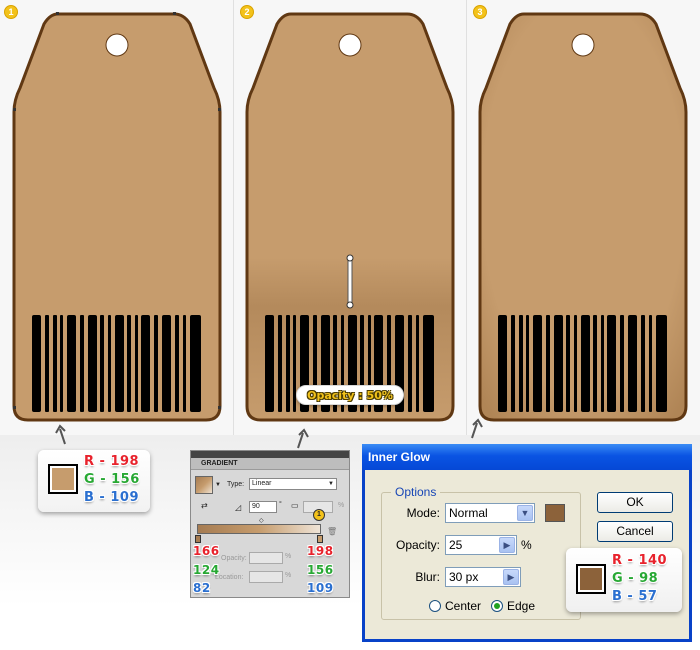  Describe the element at coordinates (456, 545) in the screenshot. I see `opacity-value: 25` at that location.